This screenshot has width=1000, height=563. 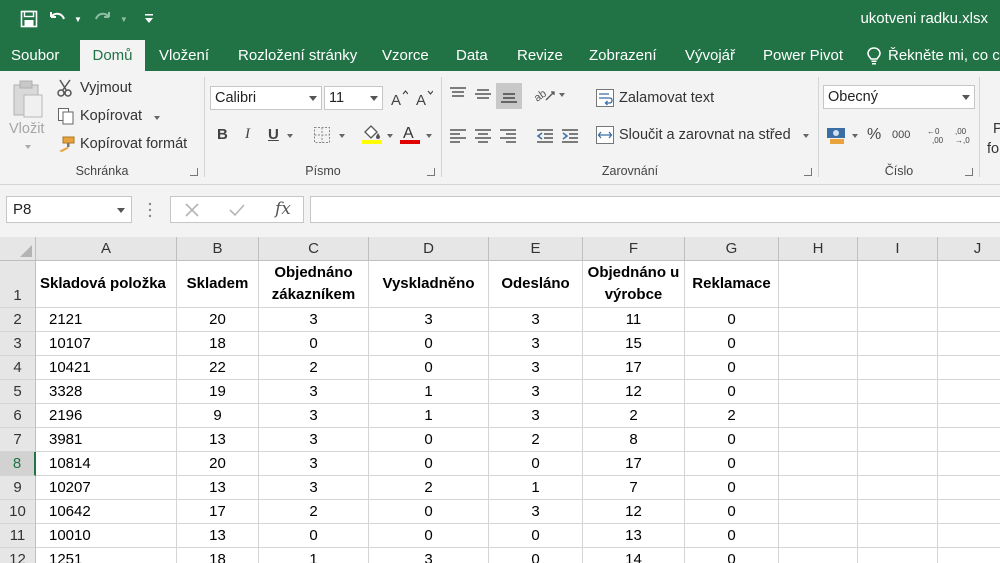 I want to click on tab-zobrazeni: Zobrazení, so click(x=623, y=55).